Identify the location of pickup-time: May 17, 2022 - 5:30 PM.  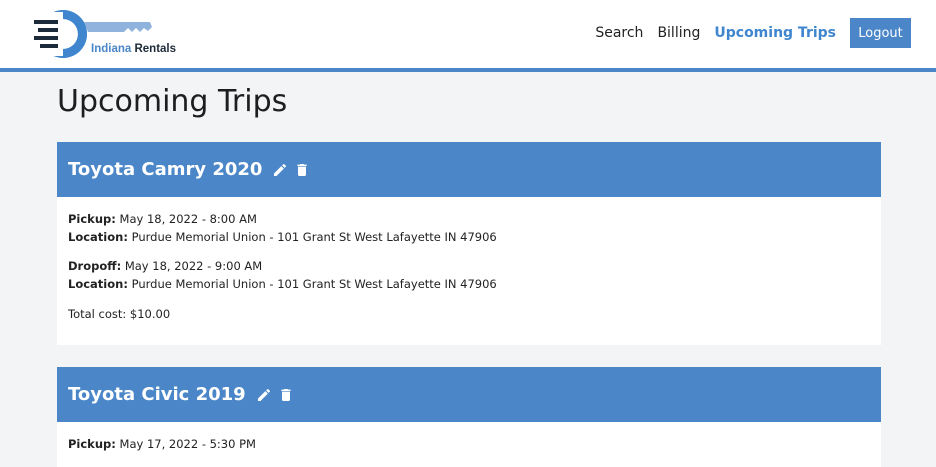
(187, 444).